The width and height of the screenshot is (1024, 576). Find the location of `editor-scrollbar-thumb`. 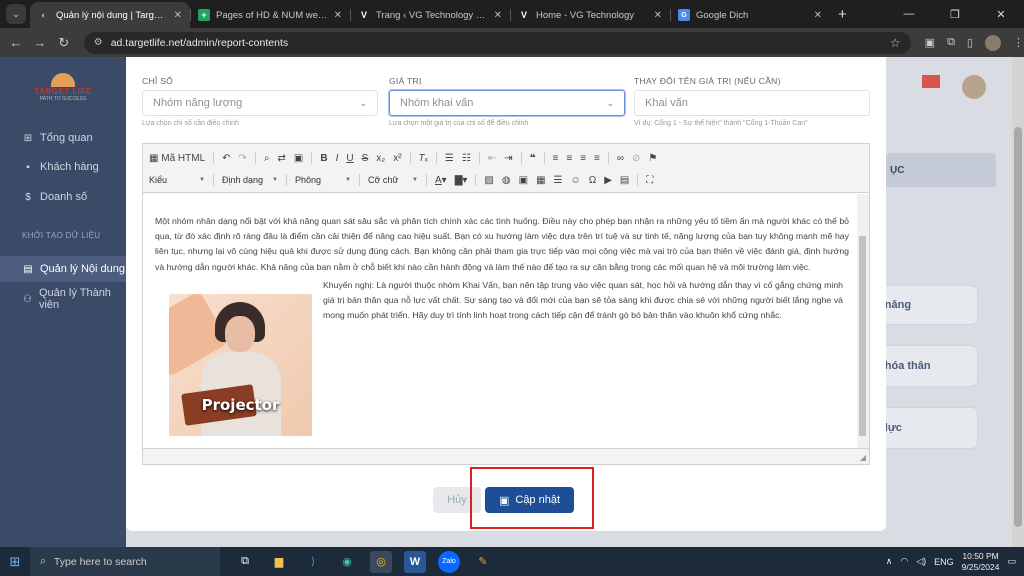

editor-scrollbar-thumb is located at coordinates (862, 336).